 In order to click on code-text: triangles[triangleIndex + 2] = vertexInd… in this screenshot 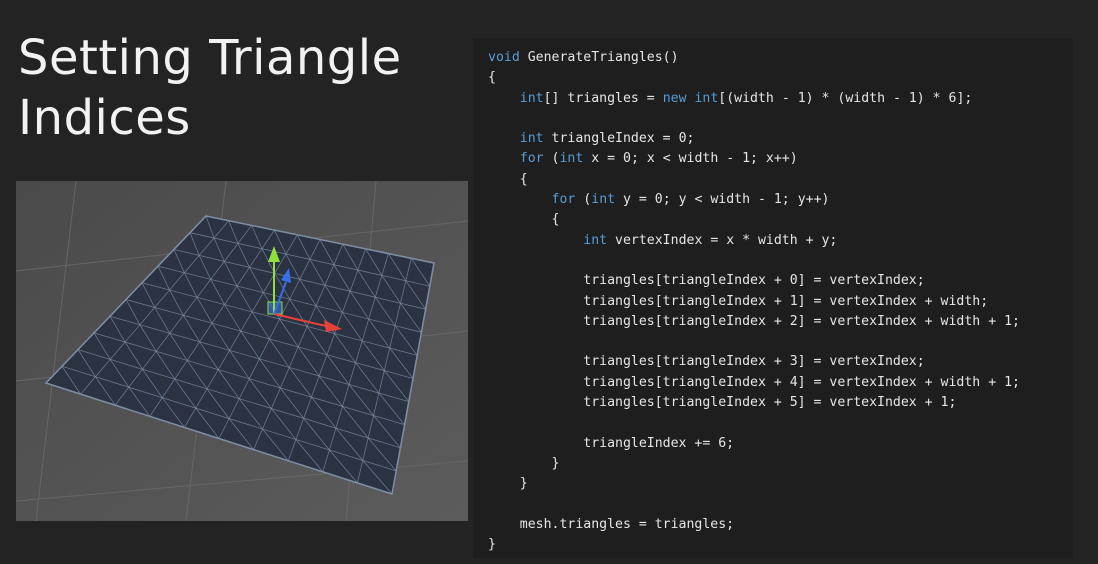, I will do `click(754, 321)`.